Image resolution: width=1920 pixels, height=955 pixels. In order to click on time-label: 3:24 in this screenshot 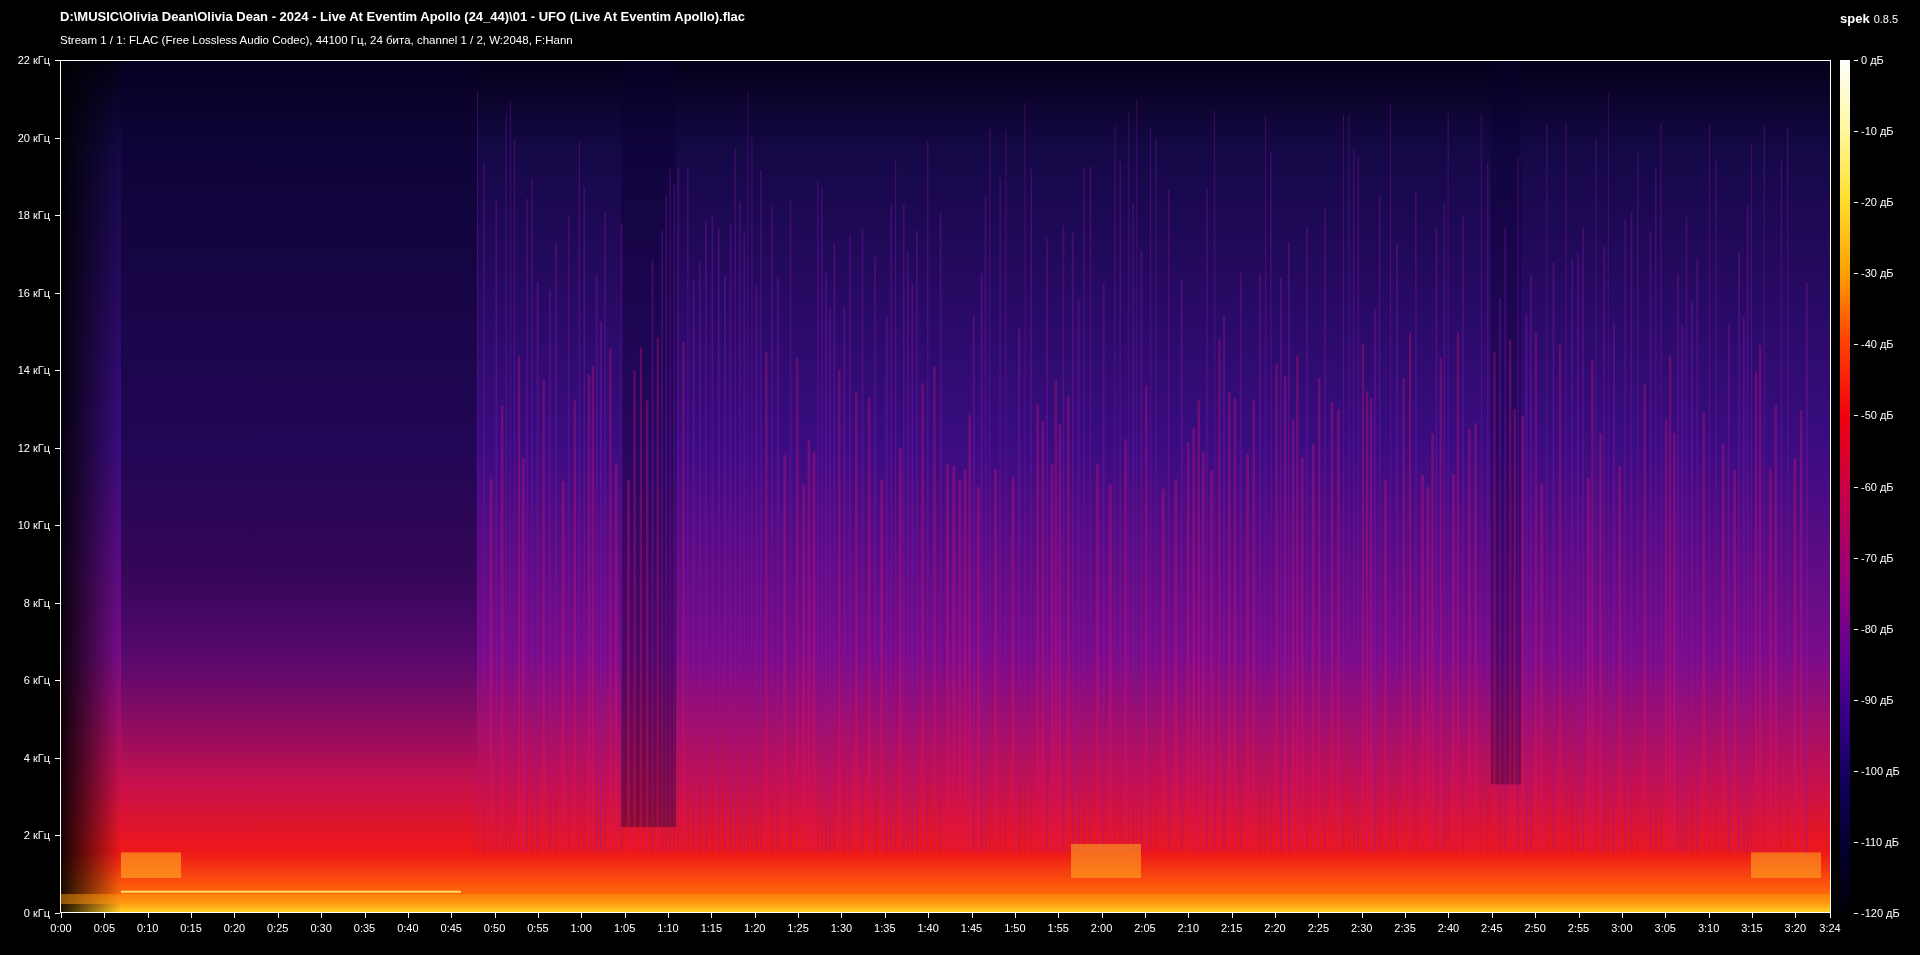, I will do `click(1830, 928)`.